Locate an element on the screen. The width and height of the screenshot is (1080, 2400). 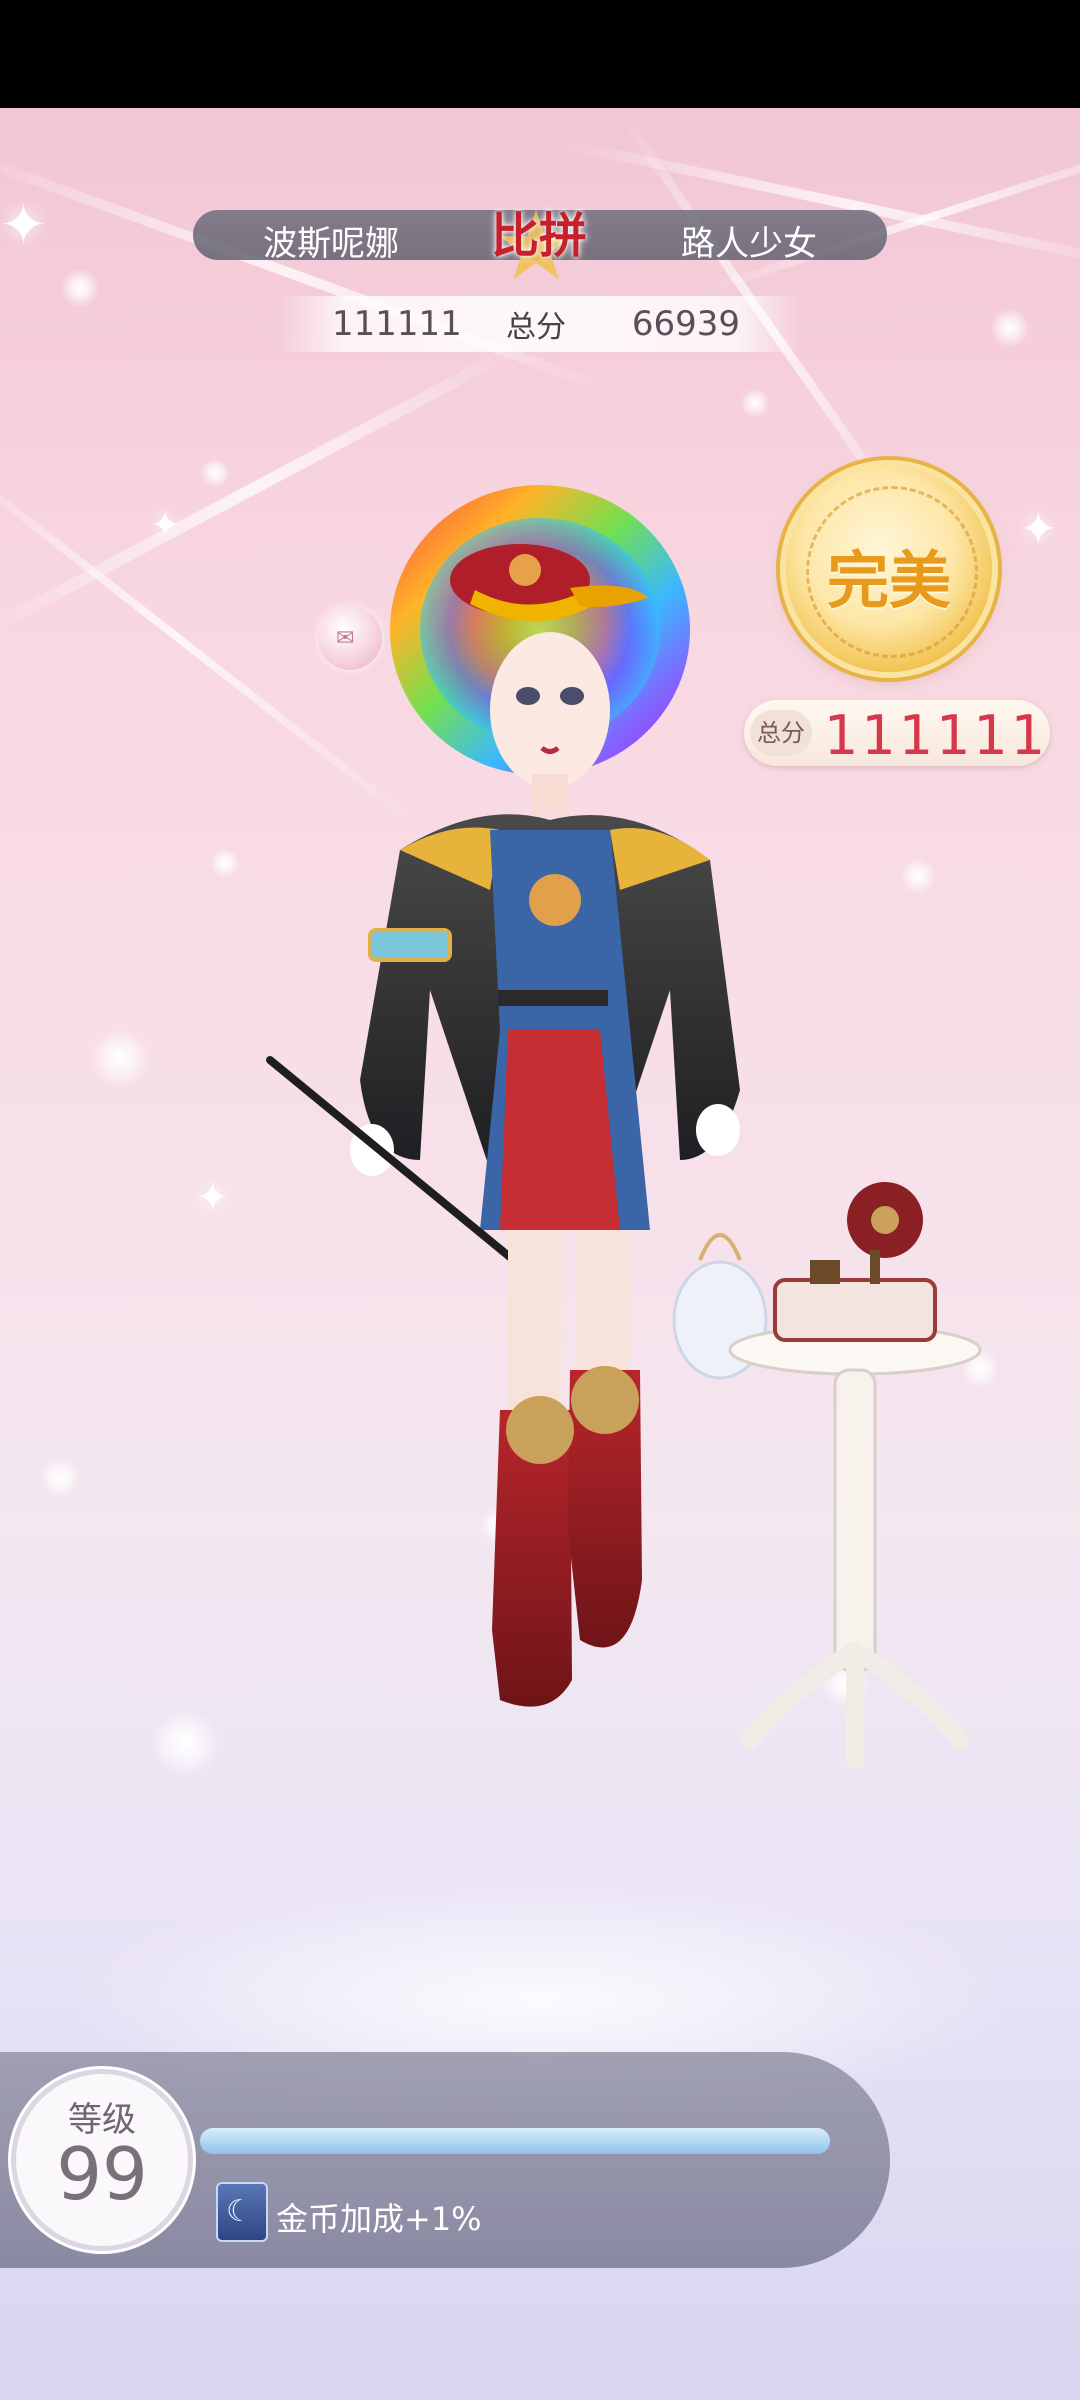
left-score: 111111 is located at coordinates (397, 324).